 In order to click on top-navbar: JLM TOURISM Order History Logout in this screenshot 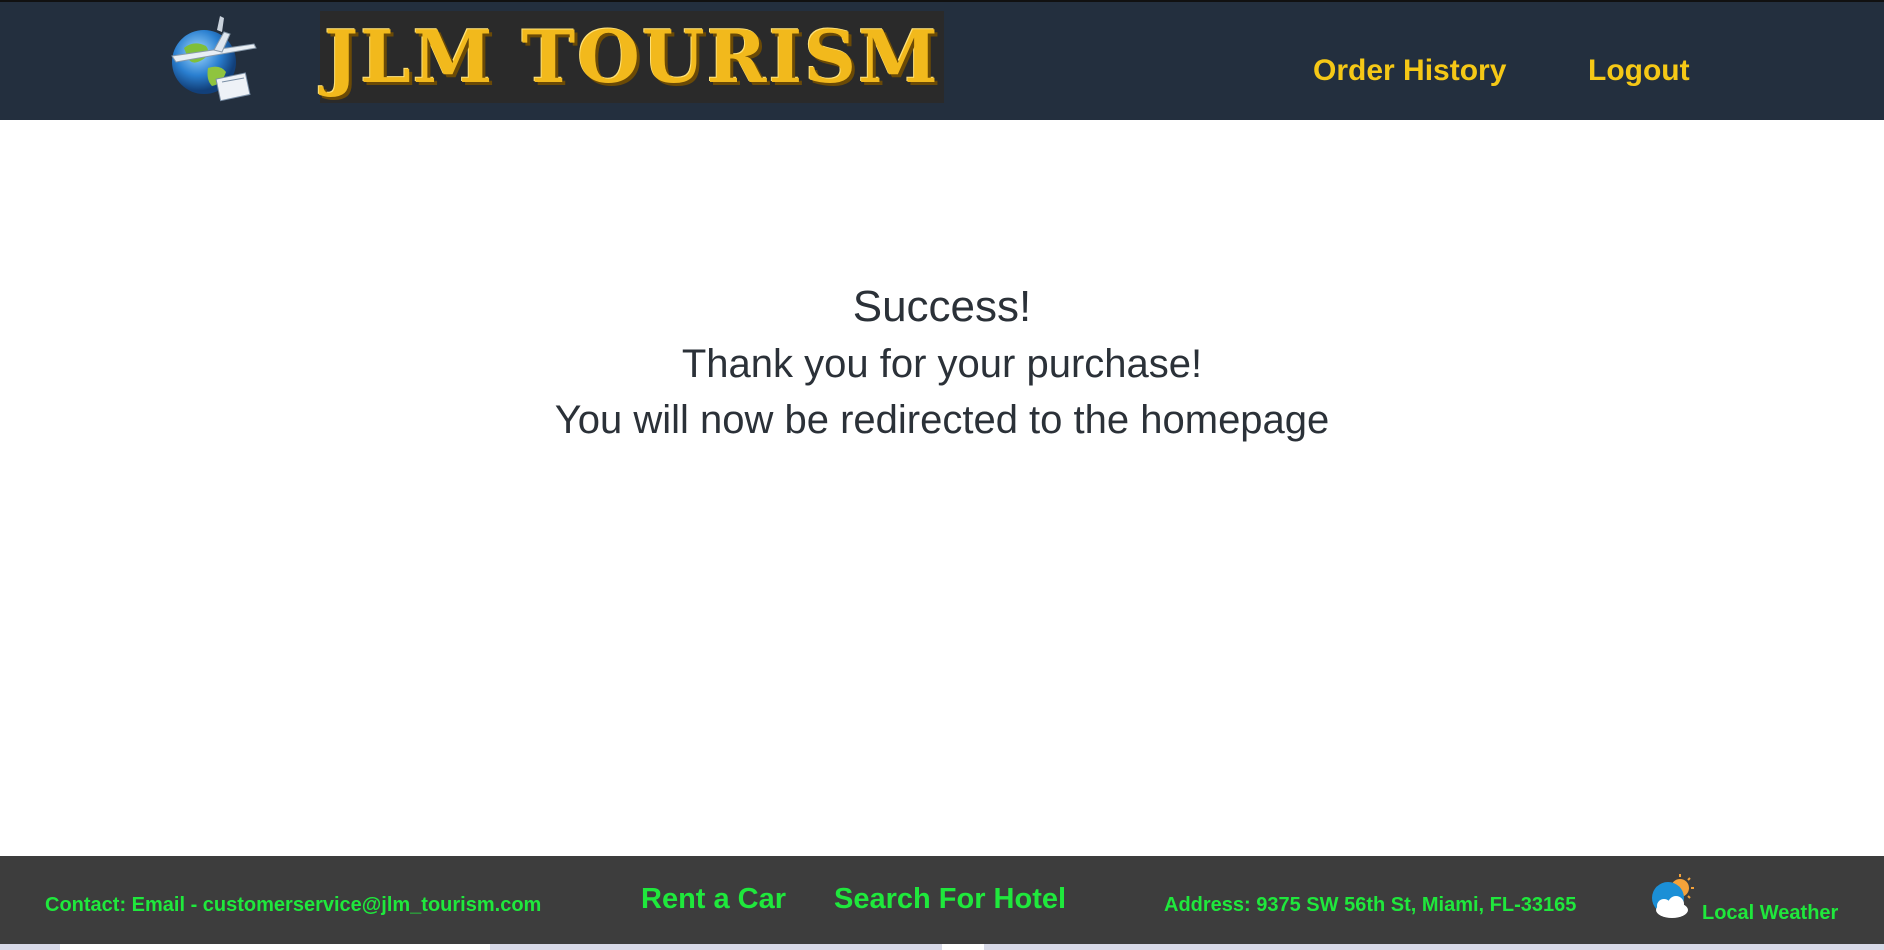, I will do `click(942, 60)`.